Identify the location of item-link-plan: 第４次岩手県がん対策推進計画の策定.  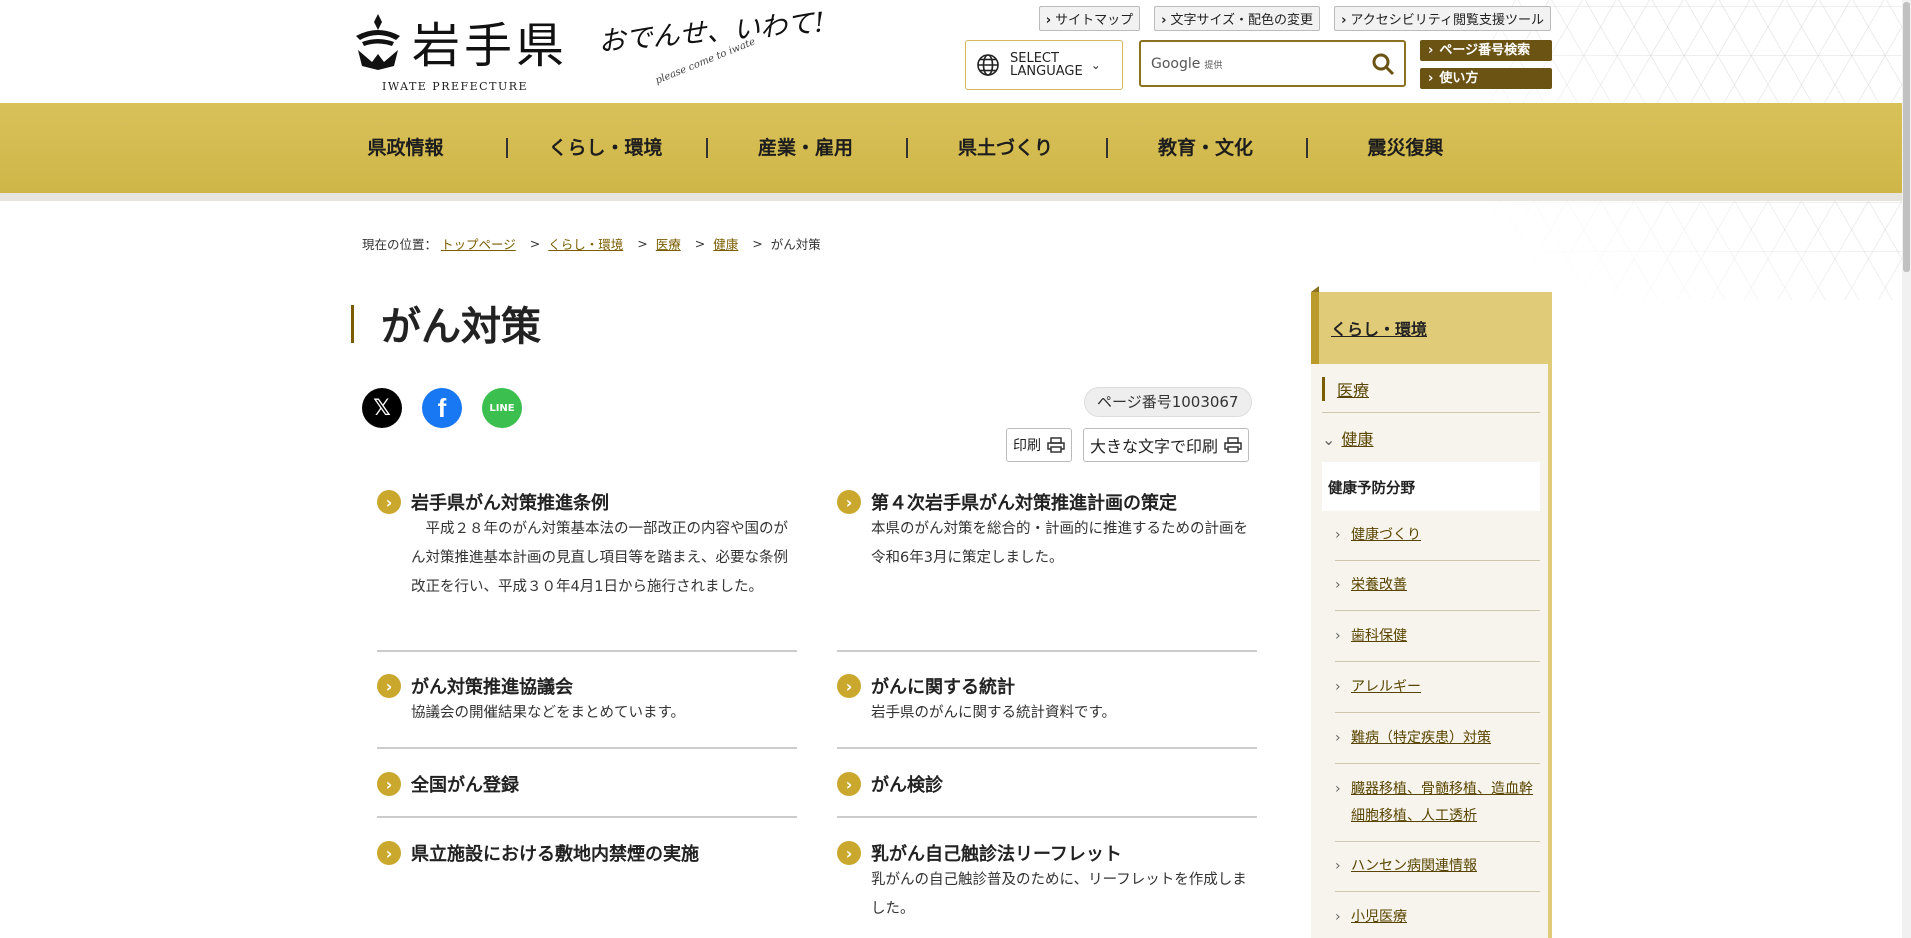
(1024, 502).